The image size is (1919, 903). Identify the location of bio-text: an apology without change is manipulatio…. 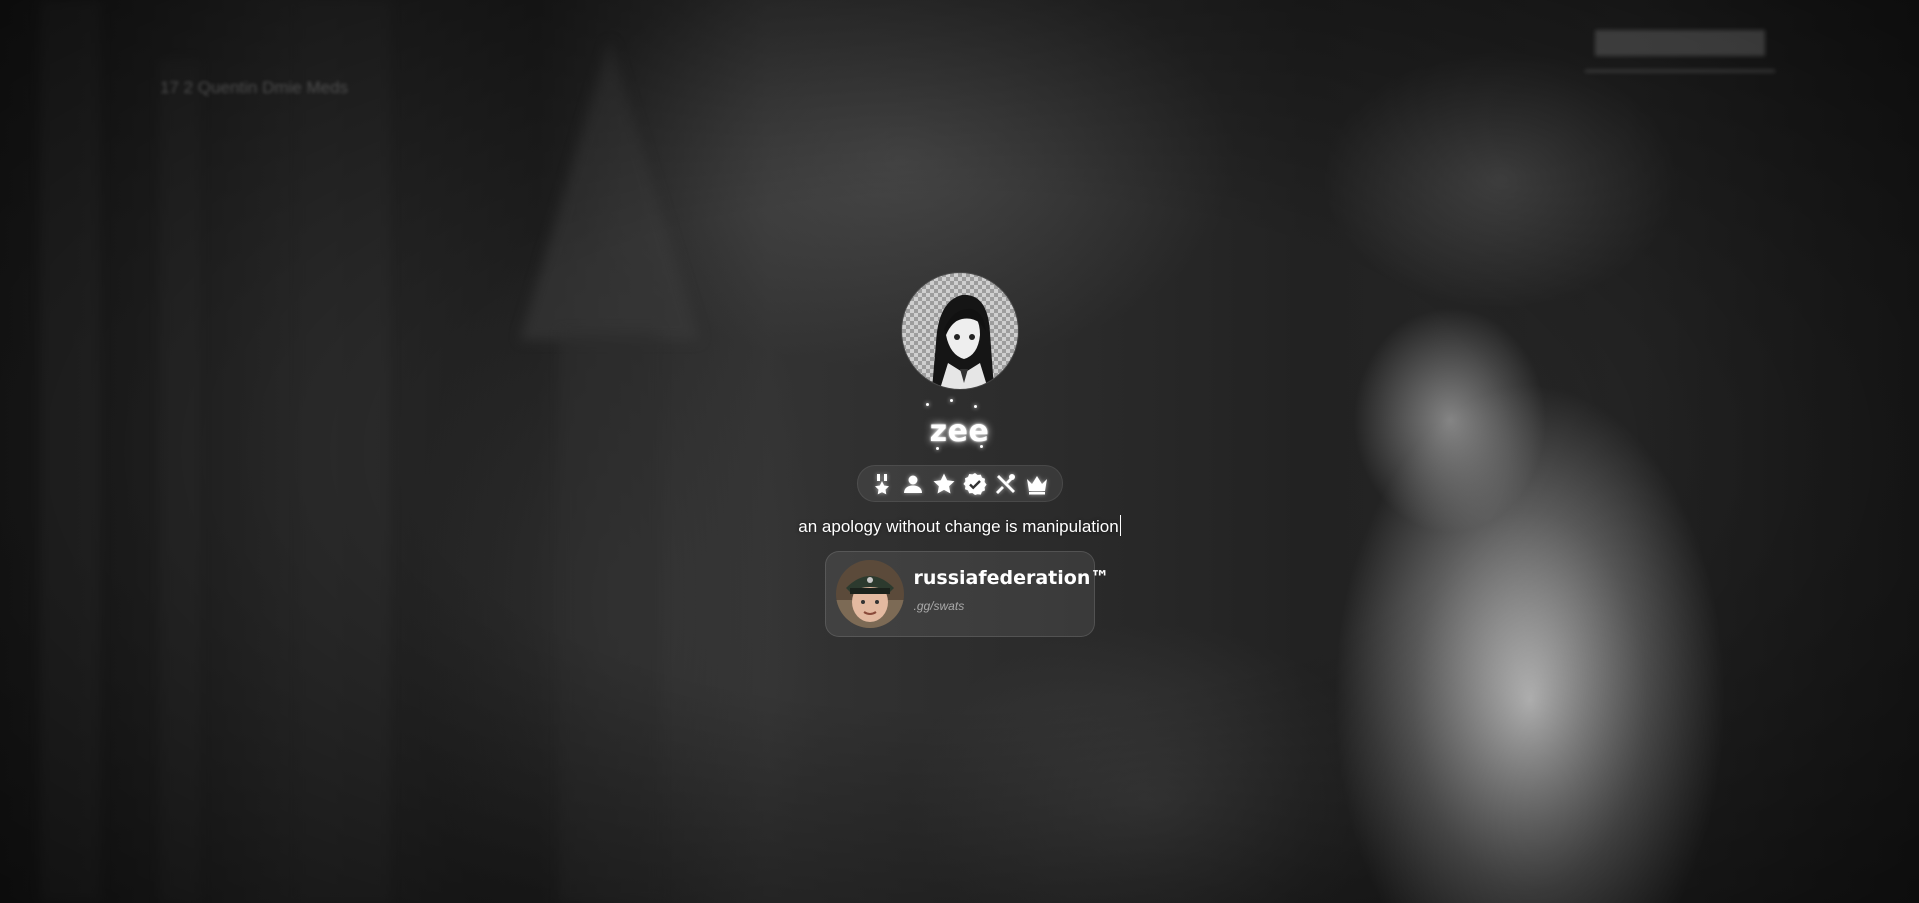
(958, 526).